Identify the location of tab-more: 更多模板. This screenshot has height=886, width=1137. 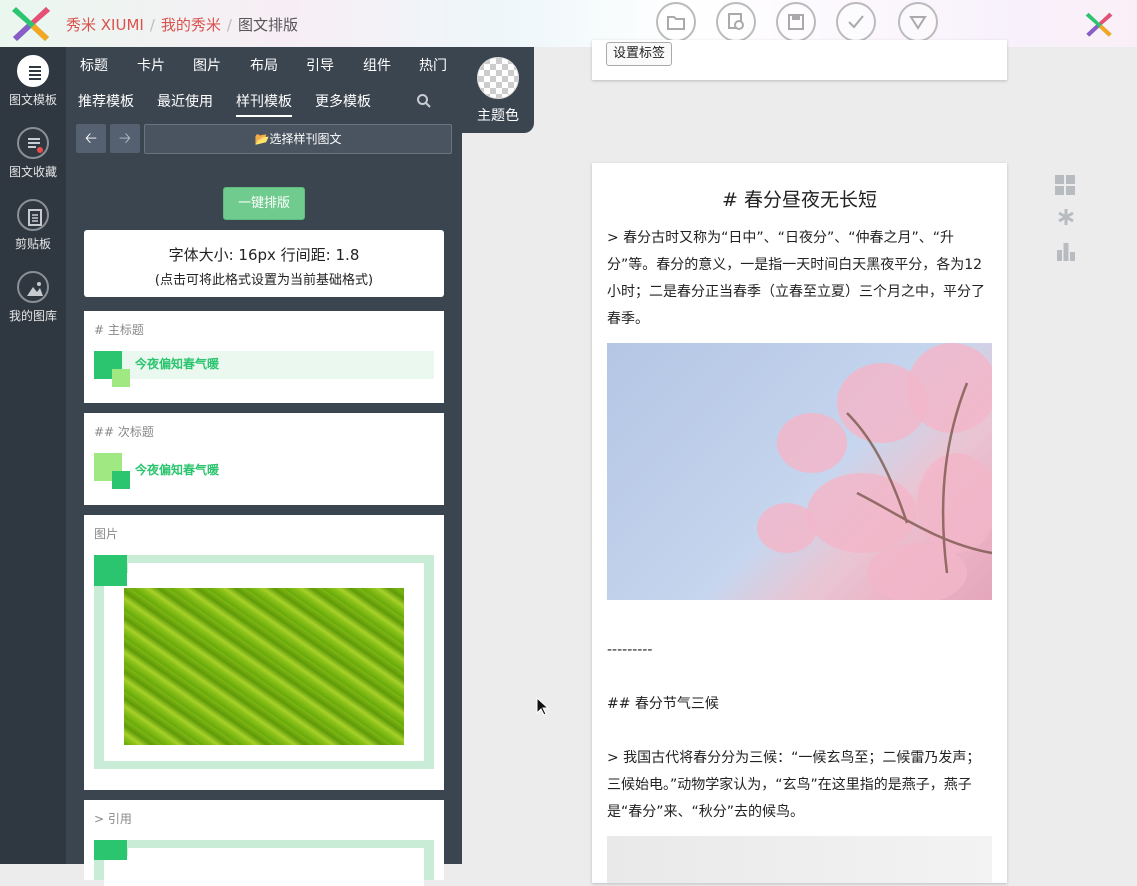
(343, 101).